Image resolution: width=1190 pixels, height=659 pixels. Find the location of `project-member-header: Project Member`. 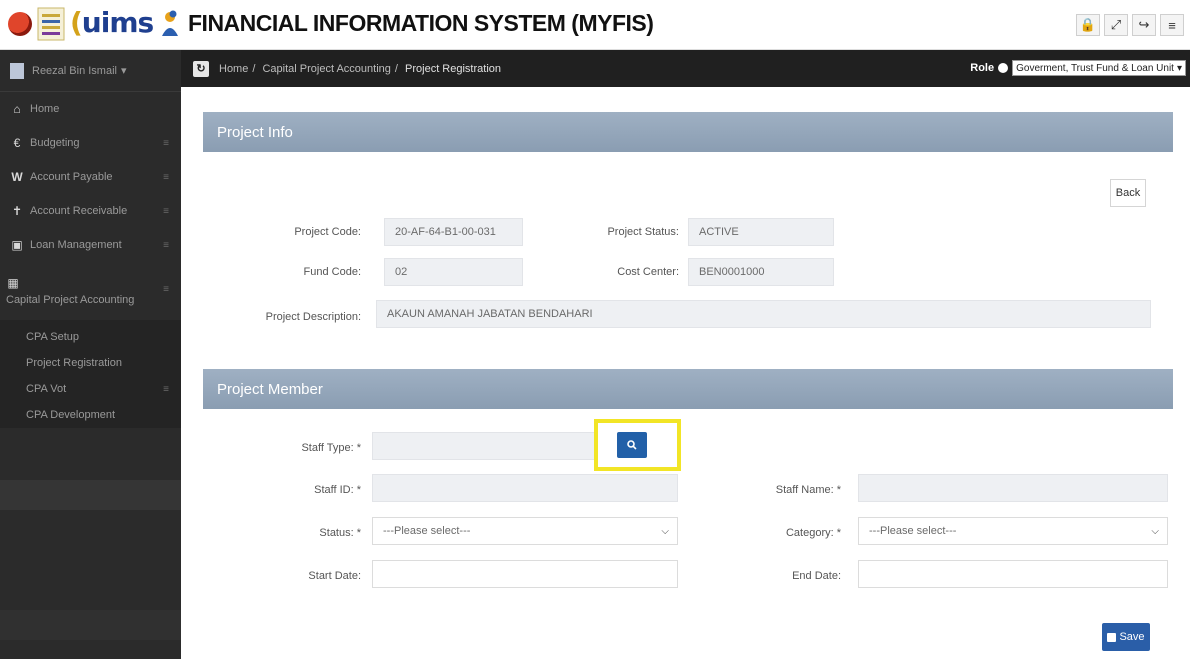

project-member-header: Project Member is located at coordinates (688, 389).